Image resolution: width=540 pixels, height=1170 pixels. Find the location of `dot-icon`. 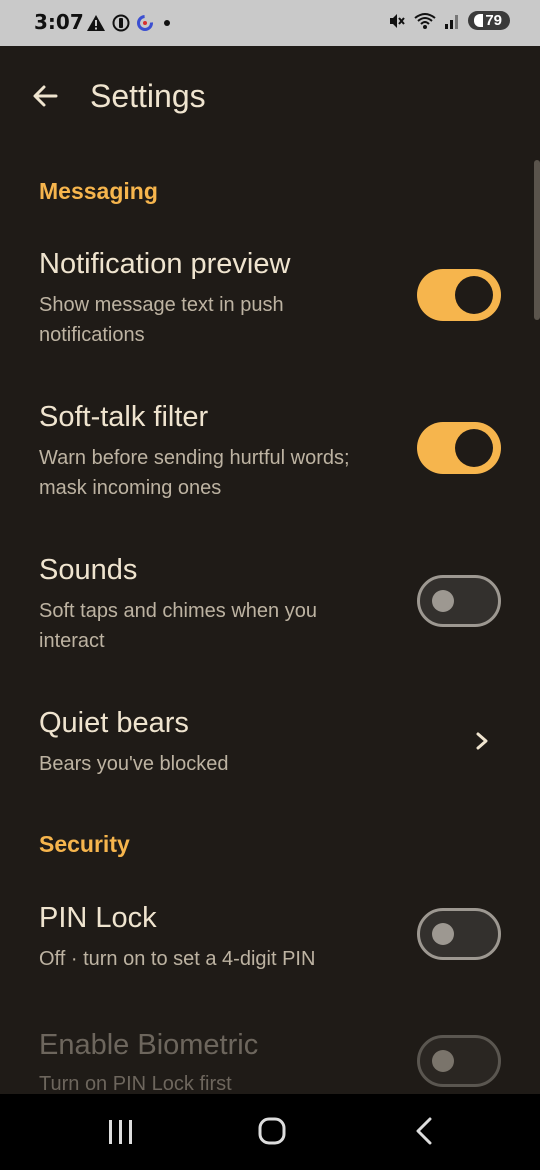

dot-icon is located at coordinates (167, 23).